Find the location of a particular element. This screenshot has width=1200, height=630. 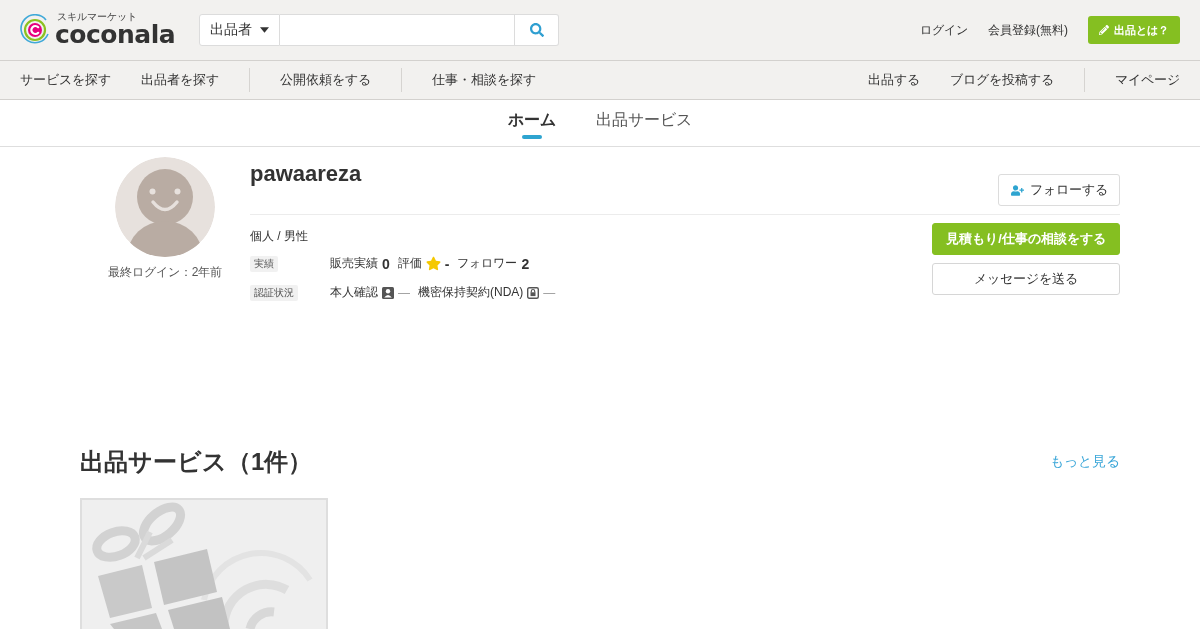

stat-value: 0 is located at coordinates (386, 263).